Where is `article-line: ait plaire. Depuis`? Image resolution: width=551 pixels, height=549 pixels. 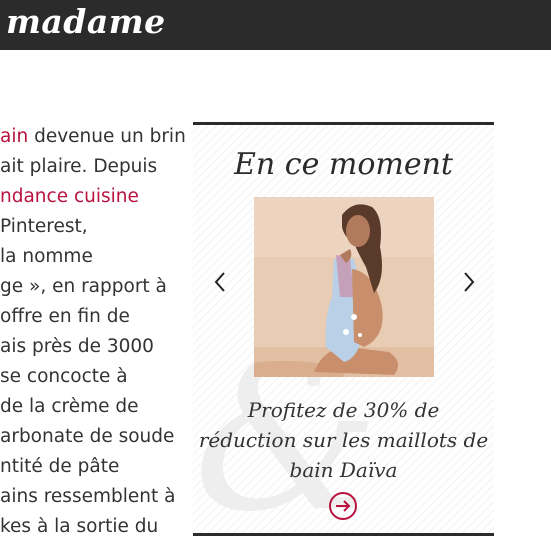
article-line: ait plaire. Depuis is located at coordinates (79, 166).